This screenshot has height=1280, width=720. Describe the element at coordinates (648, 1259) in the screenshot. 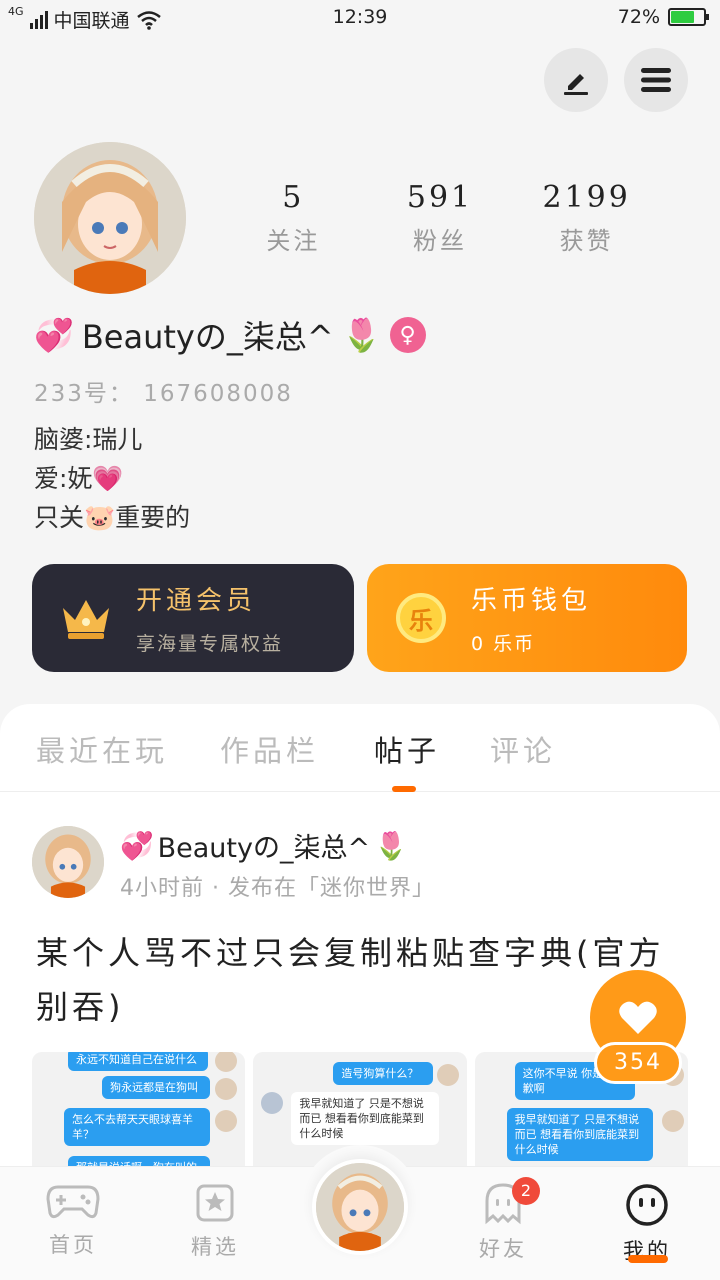

I see `nav-active-indicator` at that location.